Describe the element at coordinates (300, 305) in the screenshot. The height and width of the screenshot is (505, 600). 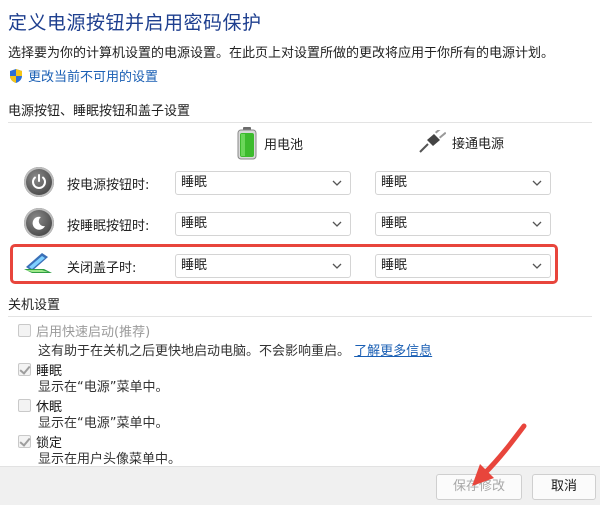
I see `shutdown-section-heading: 关机设置` at that location.